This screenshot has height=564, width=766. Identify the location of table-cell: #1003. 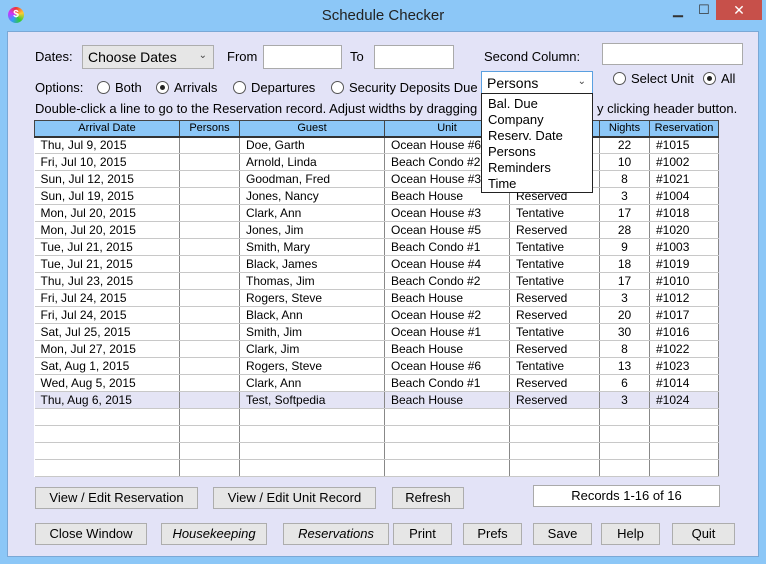
(684, 247).